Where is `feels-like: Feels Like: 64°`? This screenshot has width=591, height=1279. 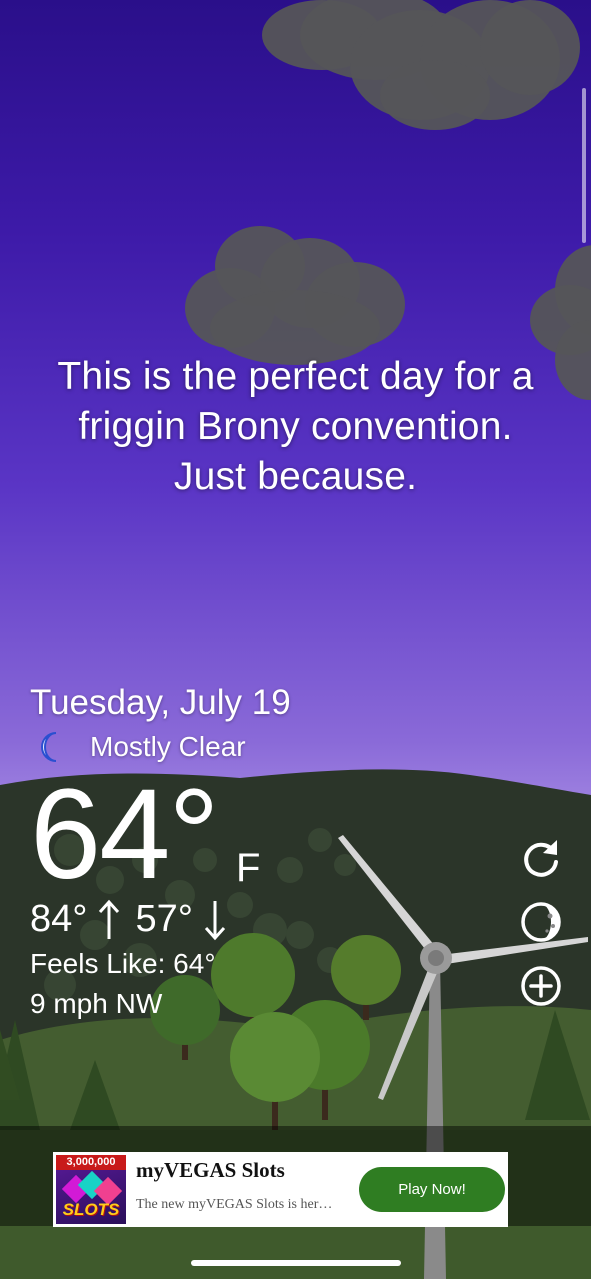 feels-like: Feels Like: 64° is located at coordinates (123, 963).